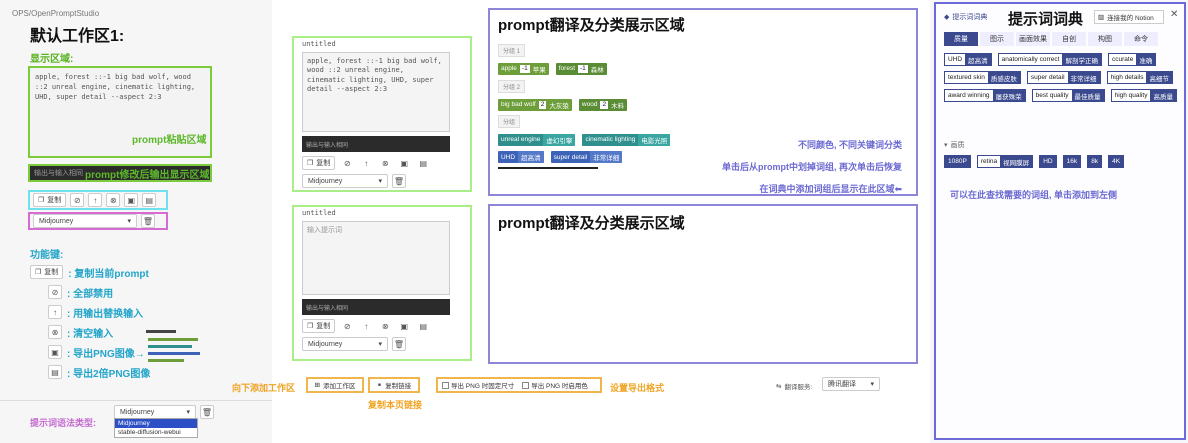  Describe the element at coordinates (603, 104) in the screenshot. I see `prompt-tag: wood 2 木料` at that location.